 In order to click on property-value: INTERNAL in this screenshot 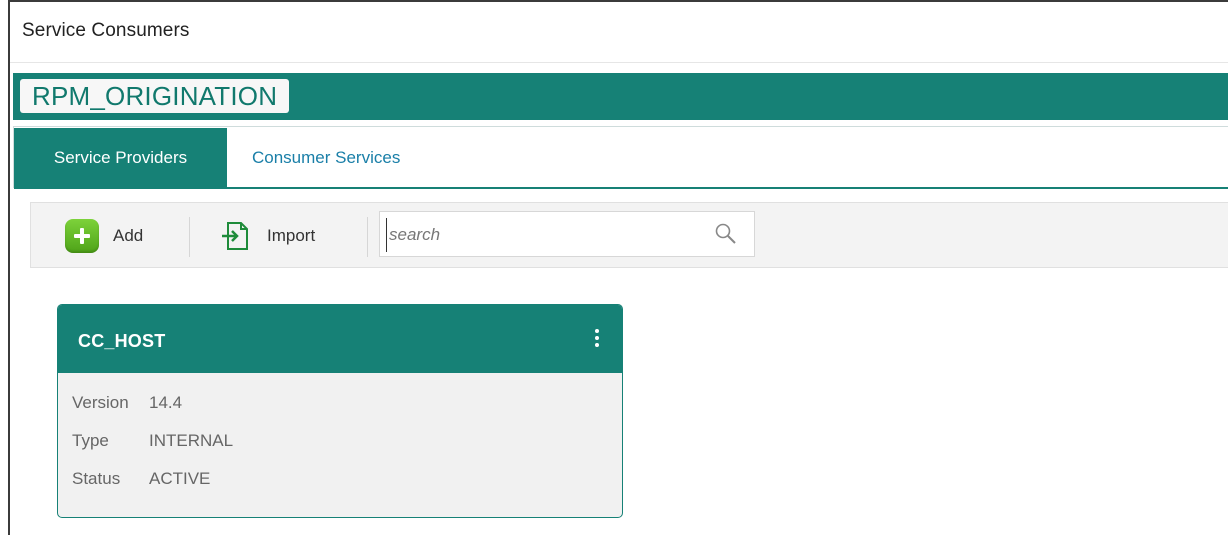, I will do `click(191, 440)`.